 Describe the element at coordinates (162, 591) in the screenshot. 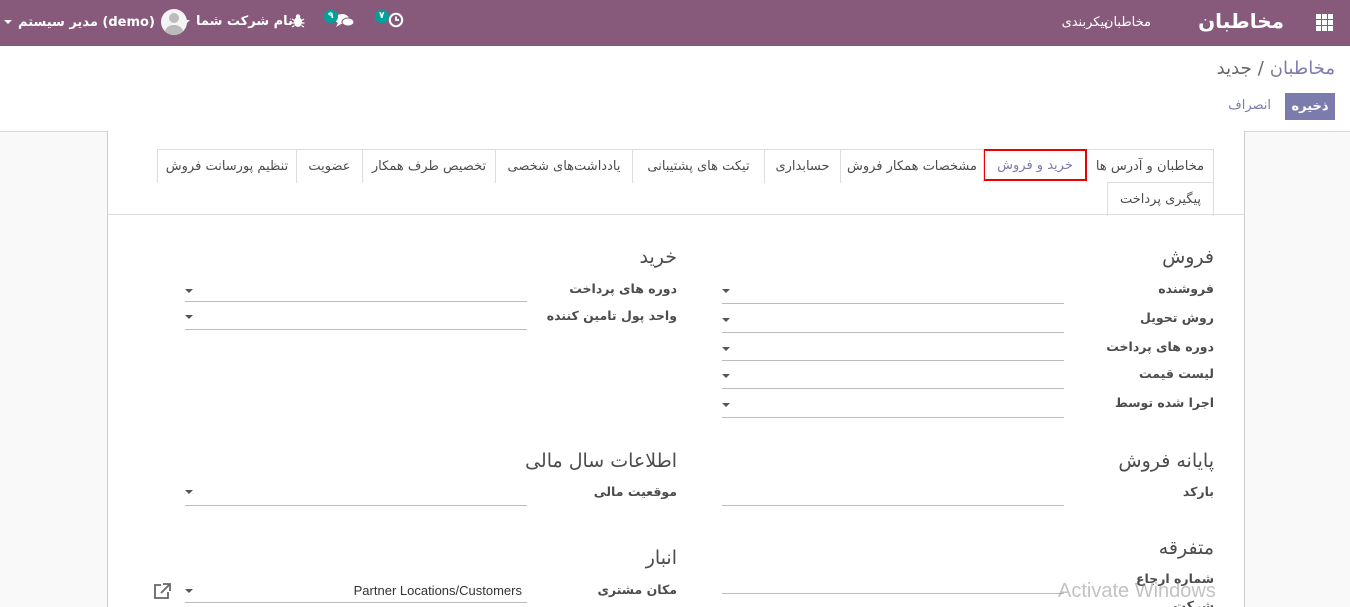

I see `external-link-icon` at that location.